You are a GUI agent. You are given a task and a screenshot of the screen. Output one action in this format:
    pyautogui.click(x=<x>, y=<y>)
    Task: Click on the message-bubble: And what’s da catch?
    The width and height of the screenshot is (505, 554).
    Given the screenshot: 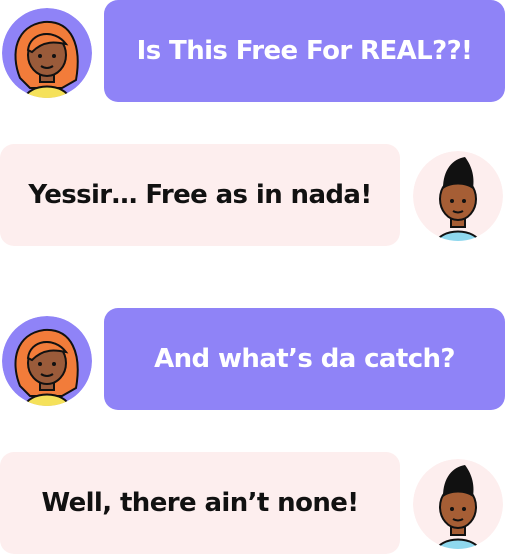 What is the action you would take?
    pyautogui.click(x=304, y=359)
    